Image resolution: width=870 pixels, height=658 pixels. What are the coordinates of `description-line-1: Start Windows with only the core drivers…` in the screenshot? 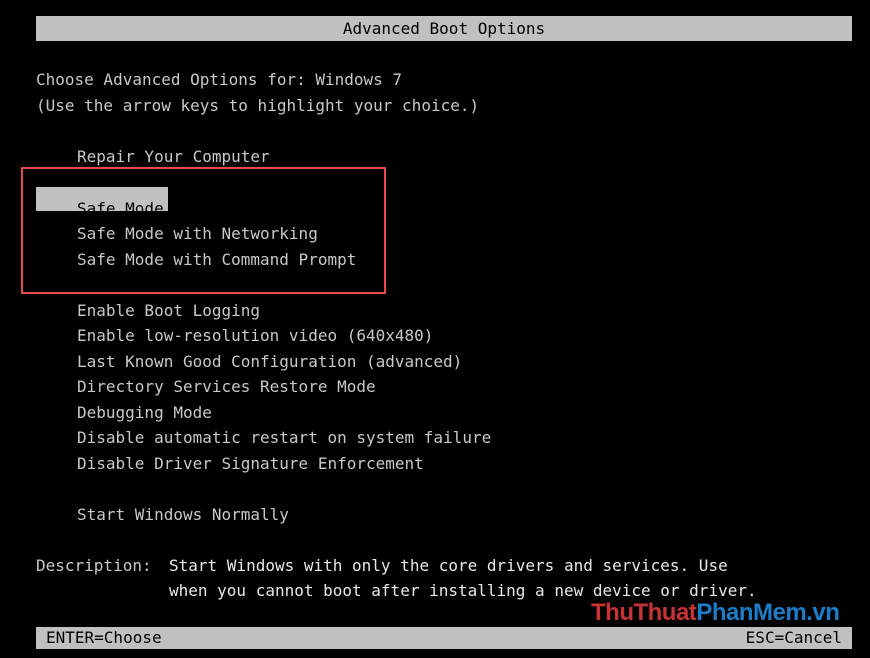 It's located at (448, 565).